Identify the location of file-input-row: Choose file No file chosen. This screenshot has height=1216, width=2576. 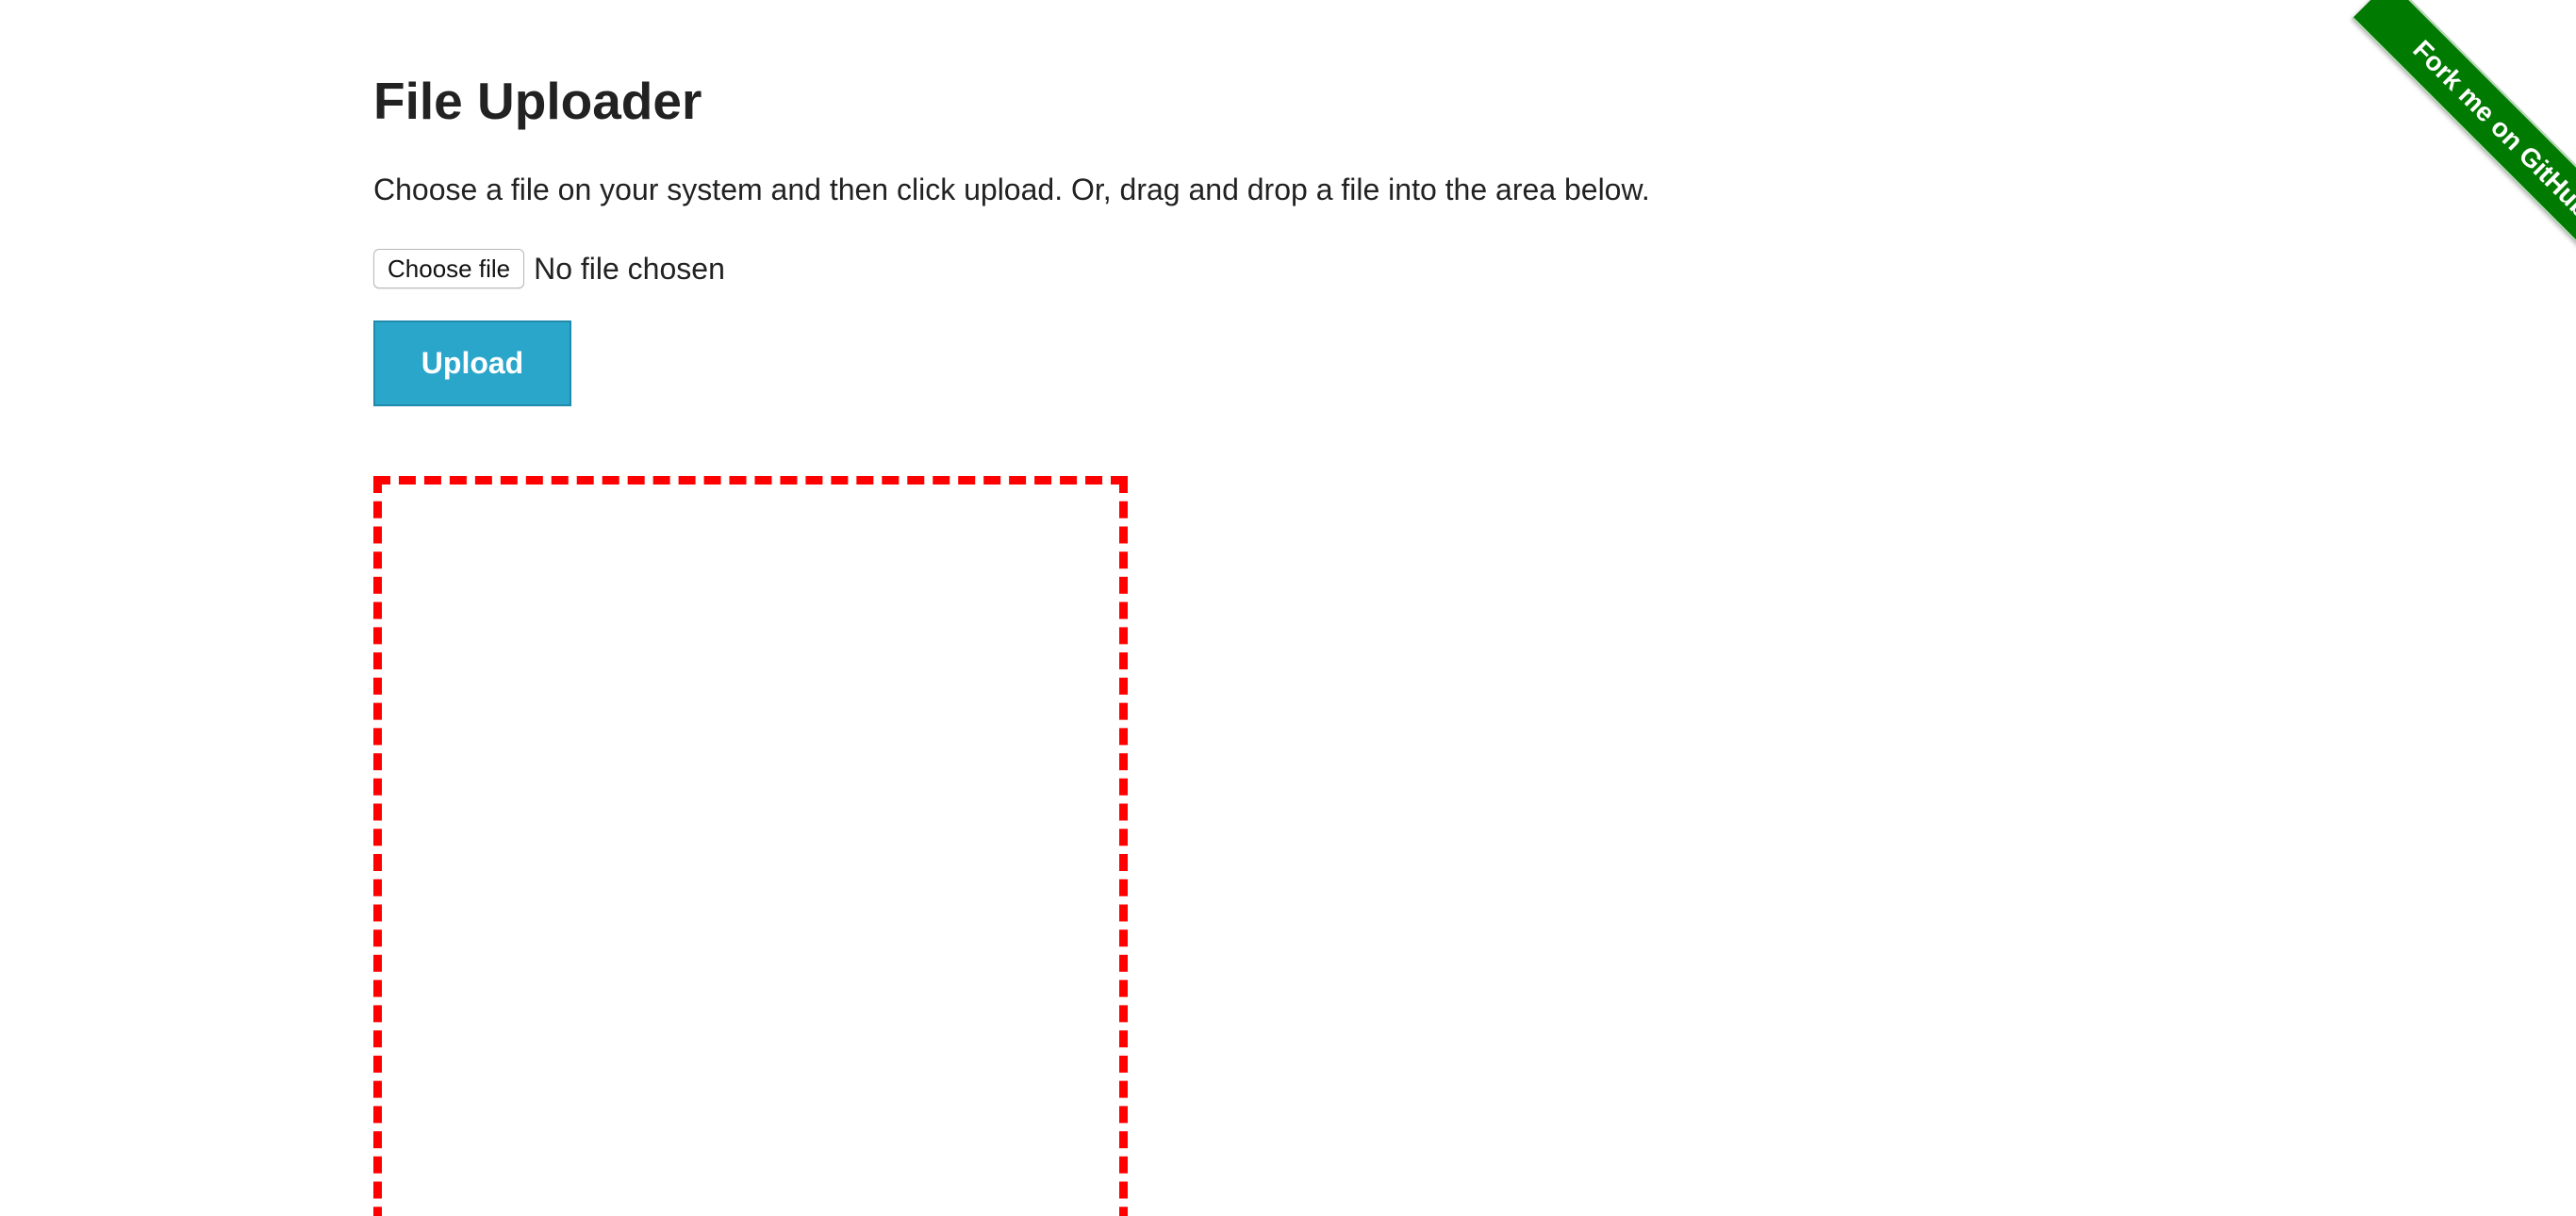
(549, 268).